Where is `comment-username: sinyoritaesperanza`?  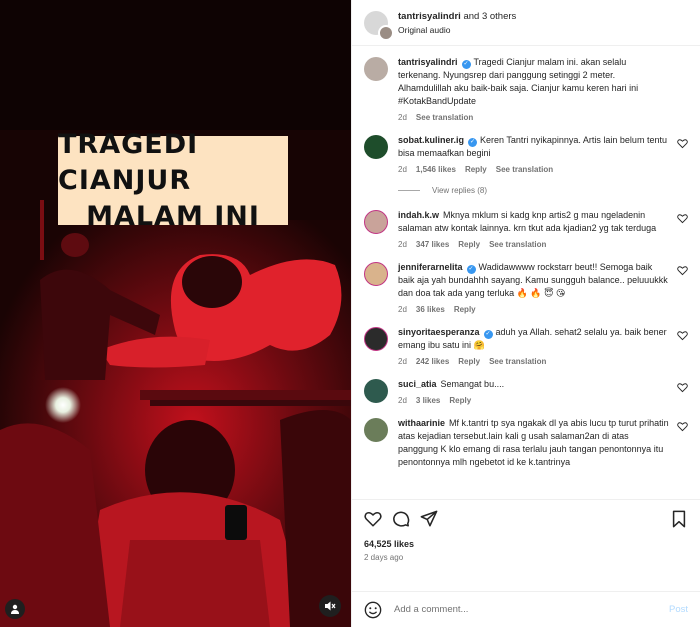
comment-username: sinyoritaesperanza is located at coordinates (439, 332).